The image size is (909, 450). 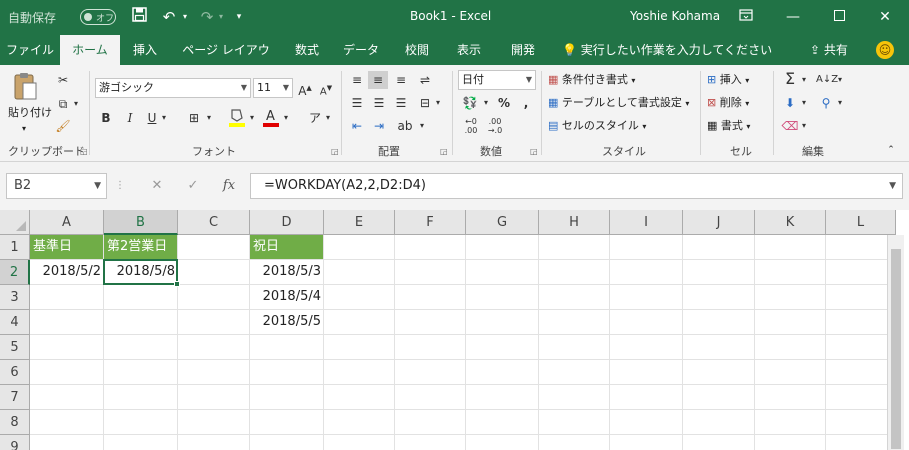 What do you see at coordinates (357, 103) in the screenshot?
I see `align-left-icon: ☰` at bounding box center [357, 103].